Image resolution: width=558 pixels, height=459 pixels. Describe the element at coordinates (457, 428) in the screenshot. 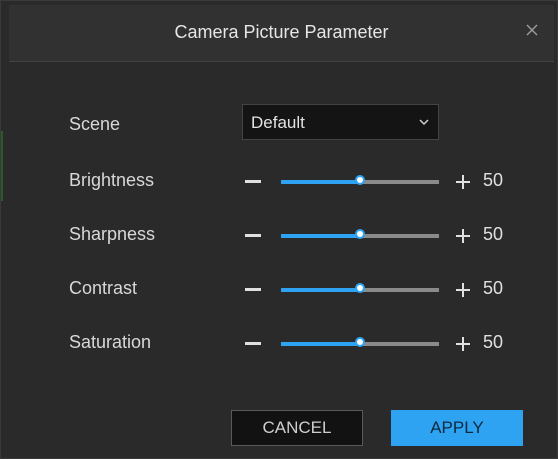

I see `apply-button: APPLY` at that location.